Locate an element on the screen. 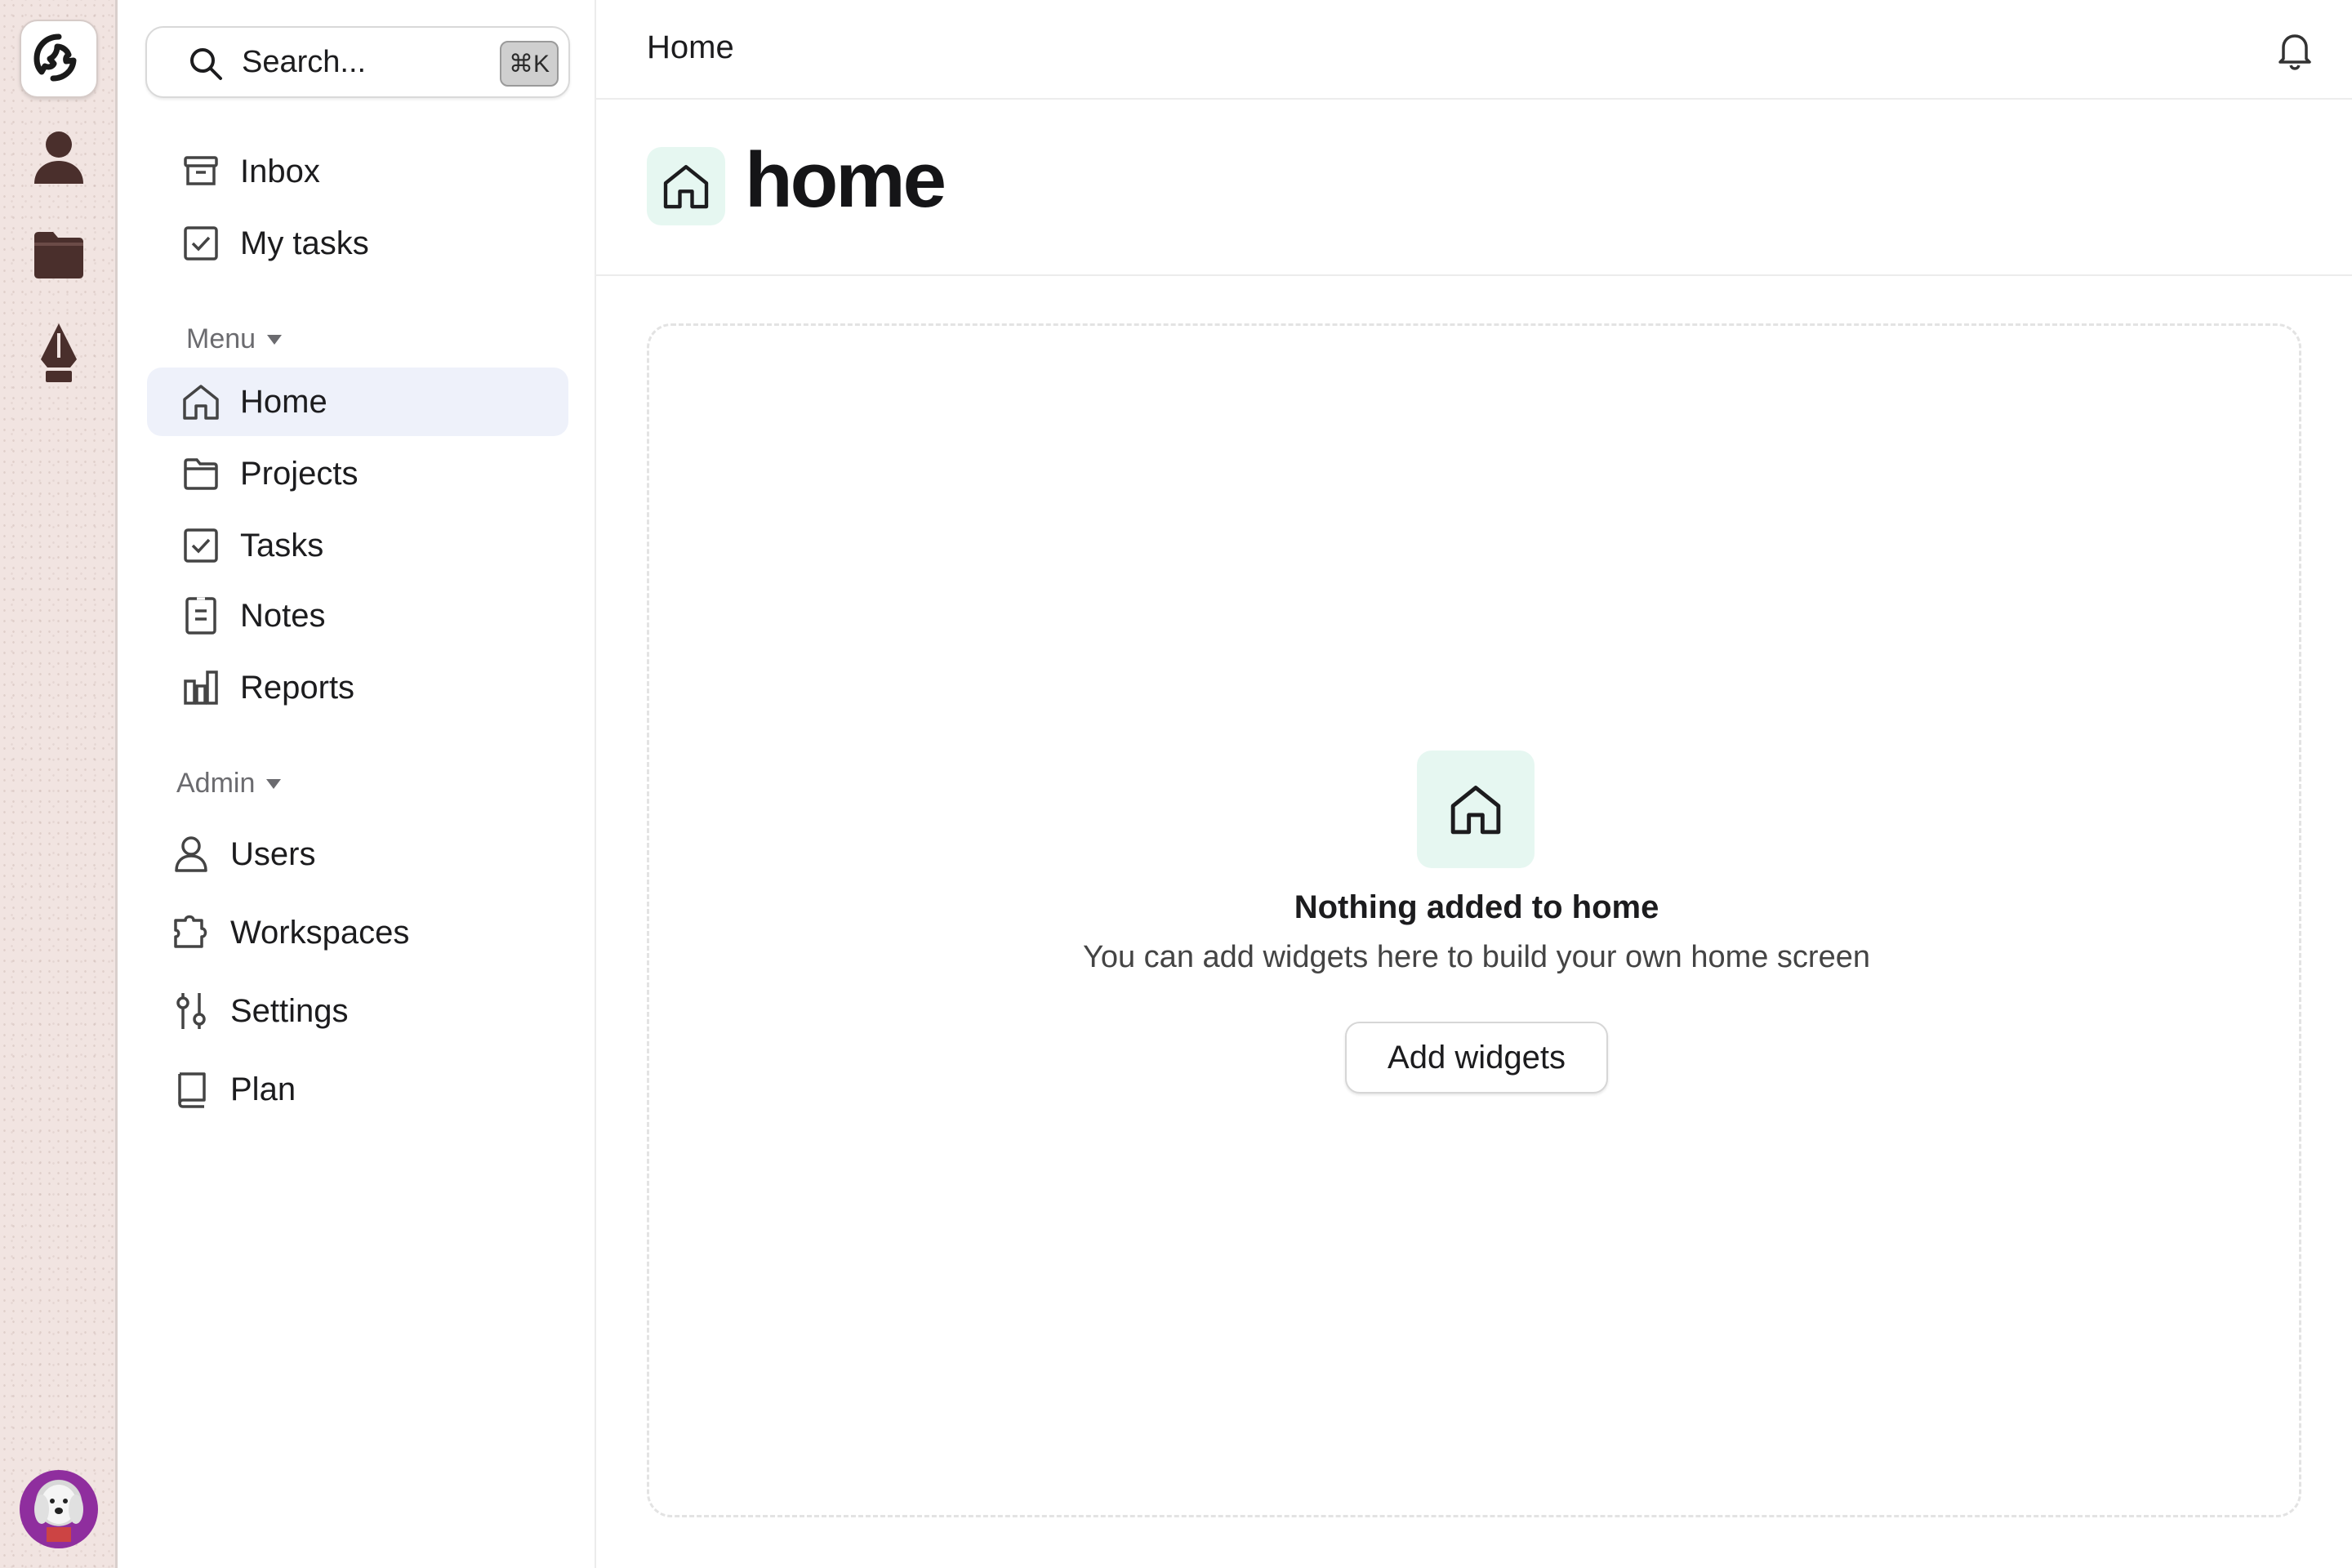 The width and height of the screenshot is (2352, 1568). search-shortcut-badge: ⌘K is located at coordinates (529, 64).